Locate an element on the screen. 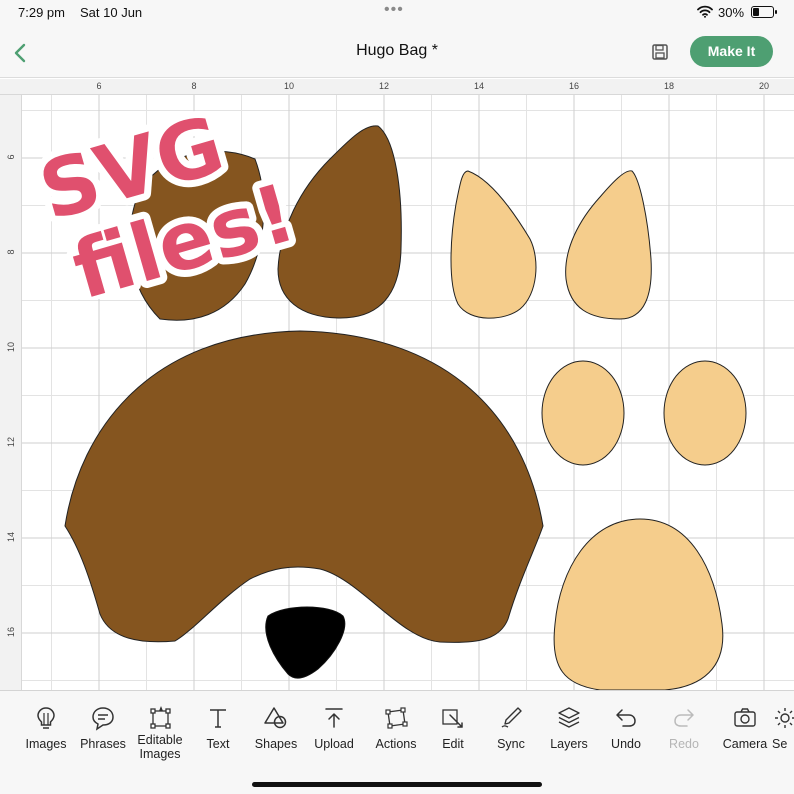 This screenshot has width=794, height=794. redo-icon is located at coordinates (684, 718).